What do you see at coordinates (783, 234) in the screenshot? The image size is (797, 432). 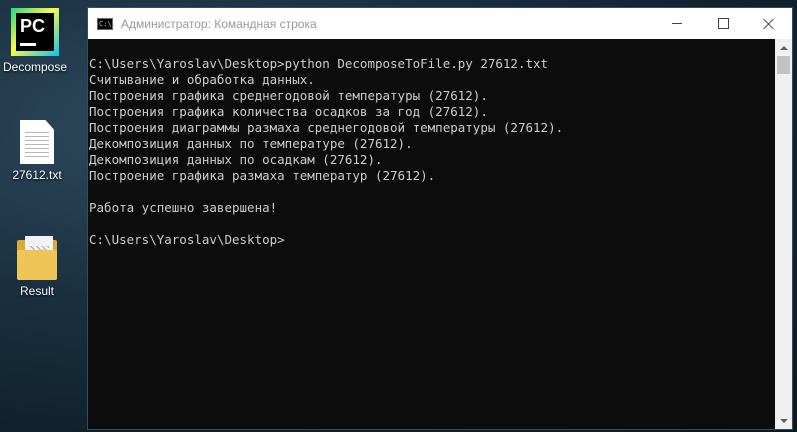 I see `vertical-scrollbar` at bounding box center [783, 234].